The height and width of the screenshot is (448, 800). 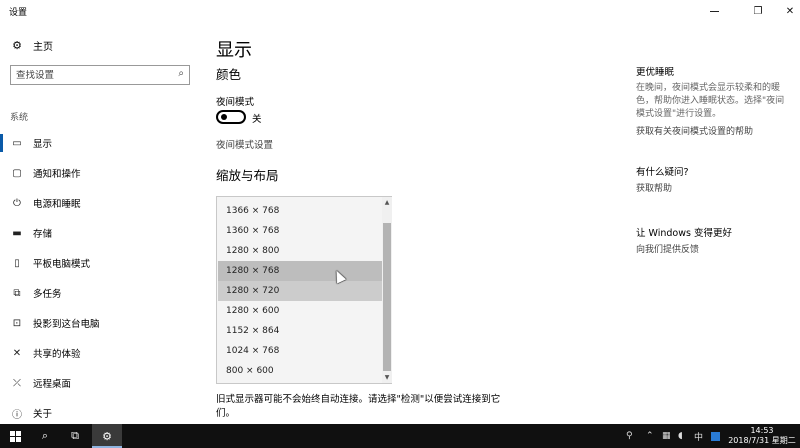 What do you see at coordinates (300, 231) in the screenshot?
I see `resolution-option: 1360 × 768` at bounding box center [300, 231].